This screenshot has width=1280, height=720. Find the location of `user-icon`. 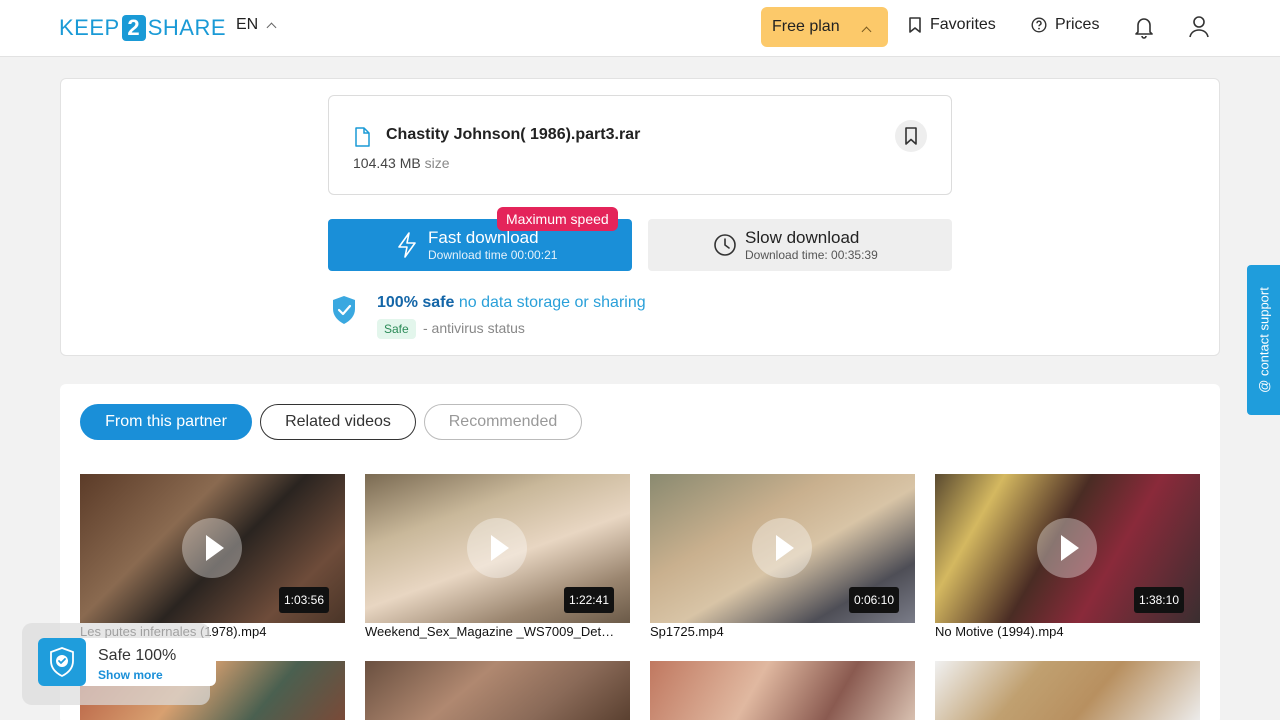

user-icon is located at coordinates (1199, 27).